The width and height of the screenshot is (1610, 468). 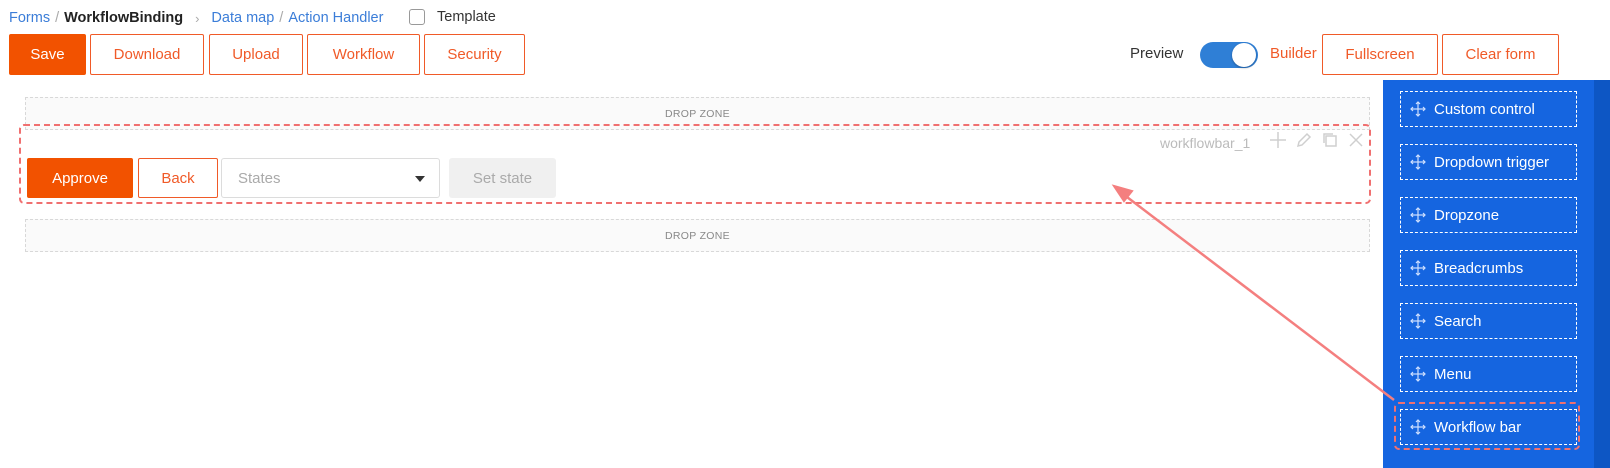 What do you see at coordinates (1500, 54) in the screenshot?
I see `clear-form-button: Clear form` at bounding box center [1500, 54].